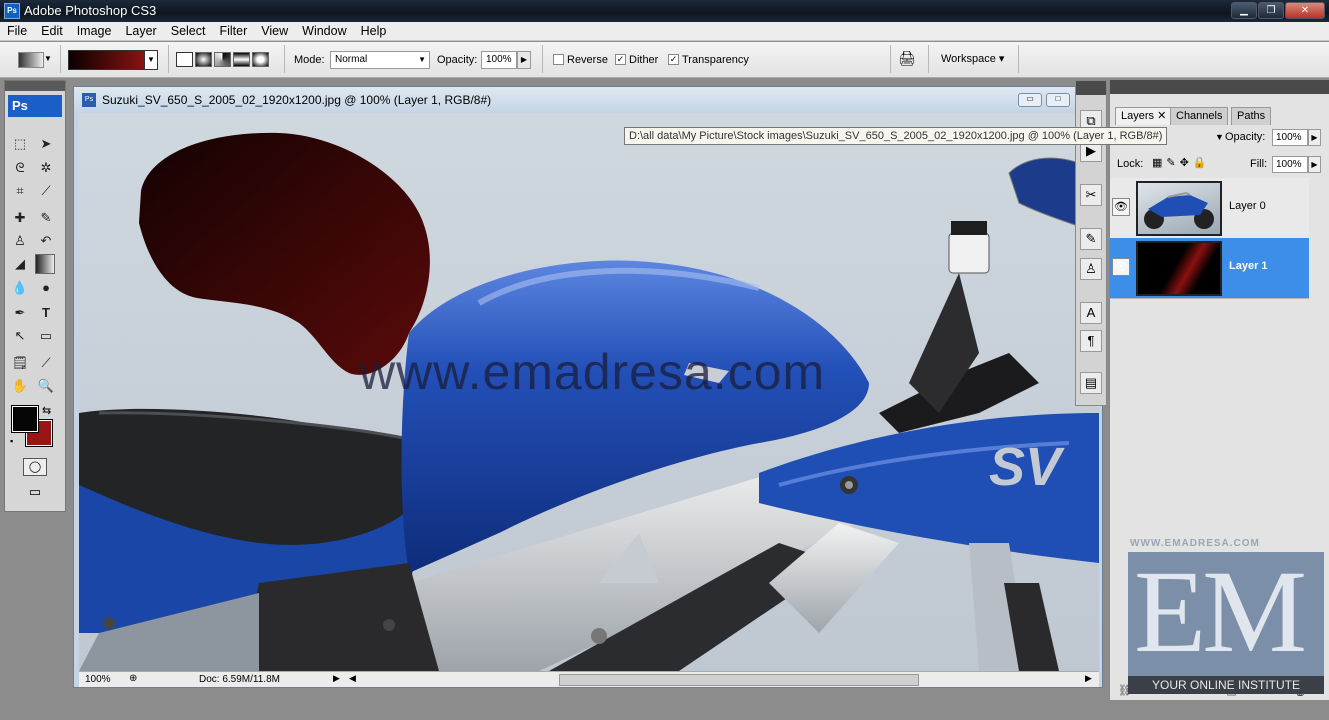  I want to click on zoom-tool-icon: 🔍, so click(46, 386).